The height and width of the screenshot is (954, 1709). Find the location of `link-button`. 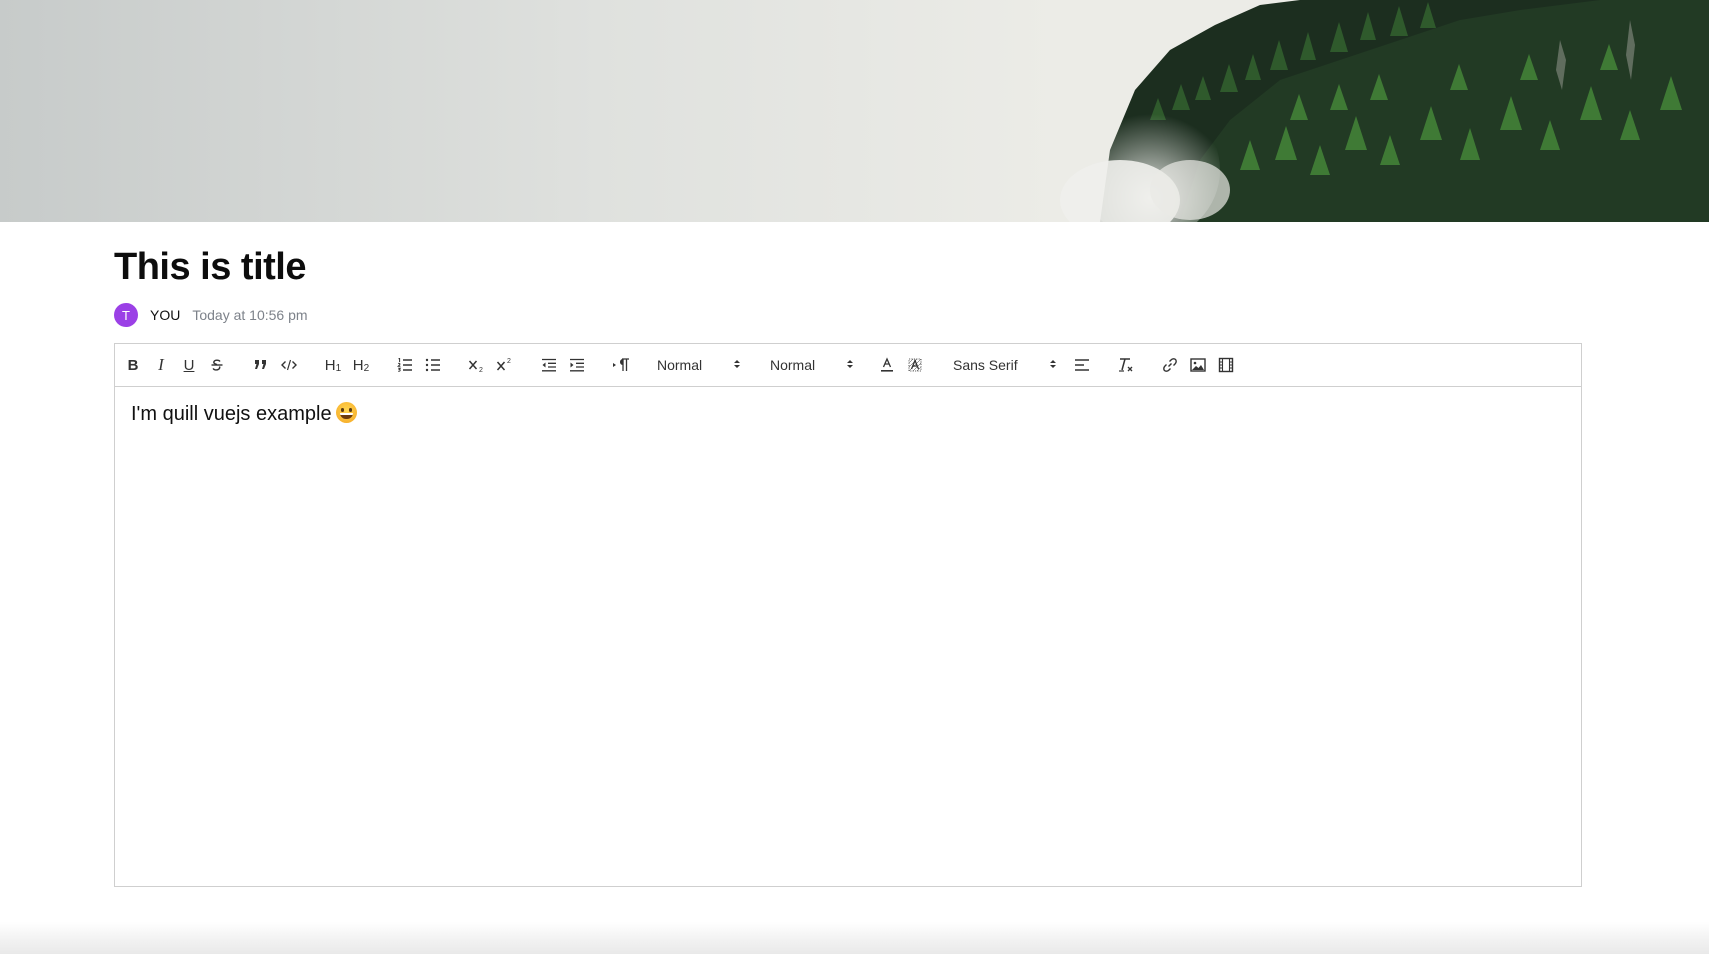

link-button is located at coordinates (1170, 365).